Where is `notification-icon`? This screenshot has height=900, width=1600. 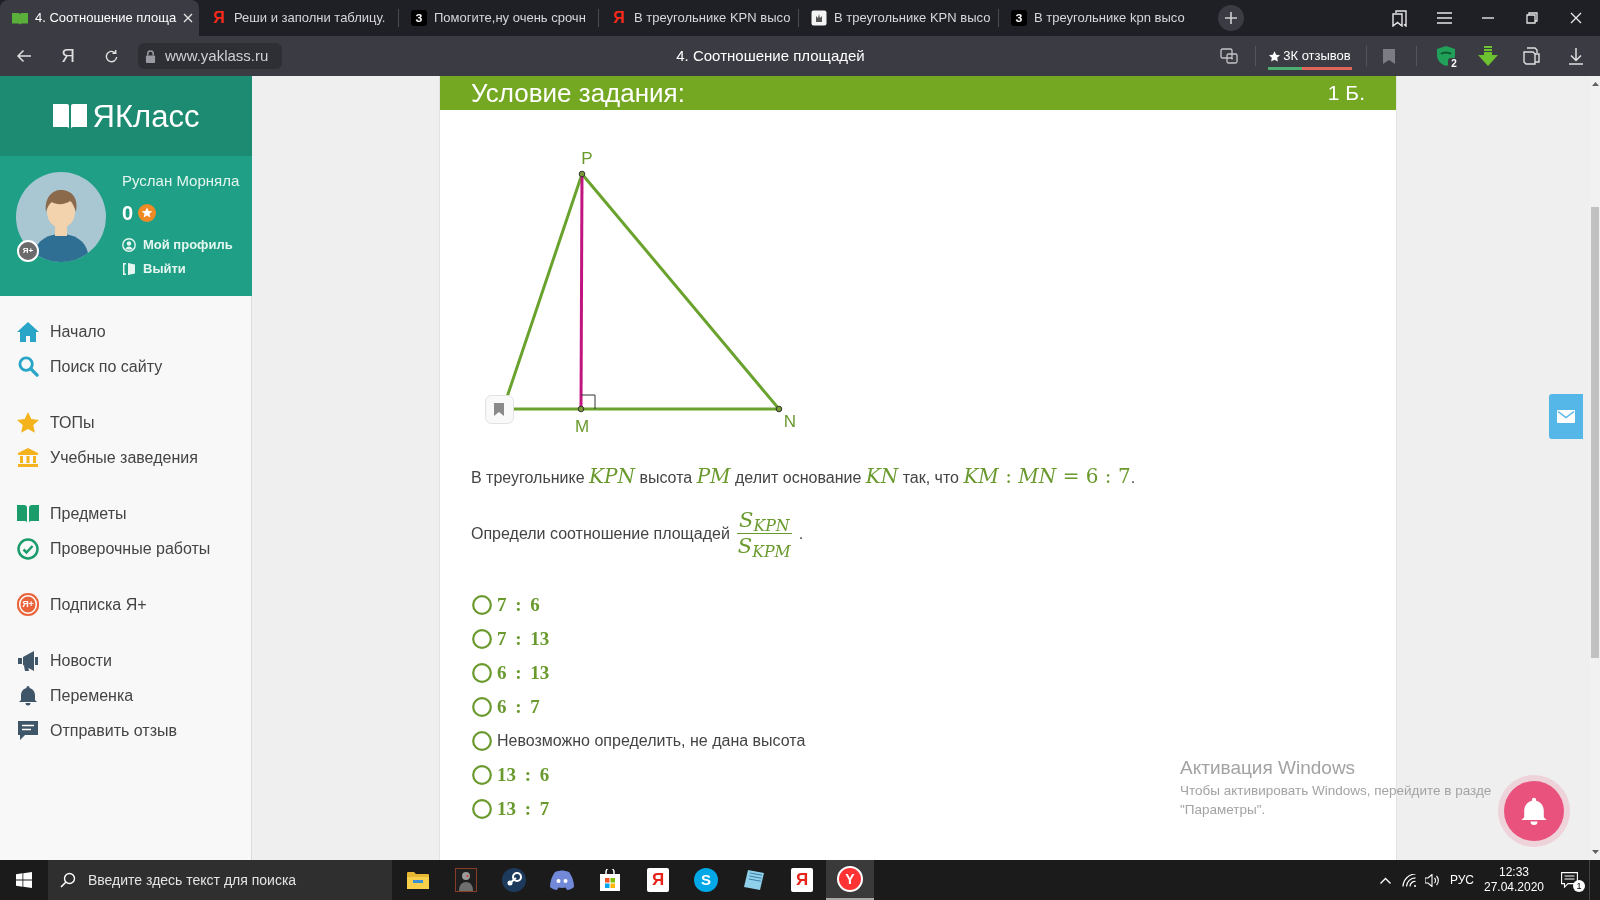 notification-icon is located at coordinates (1569, 880).